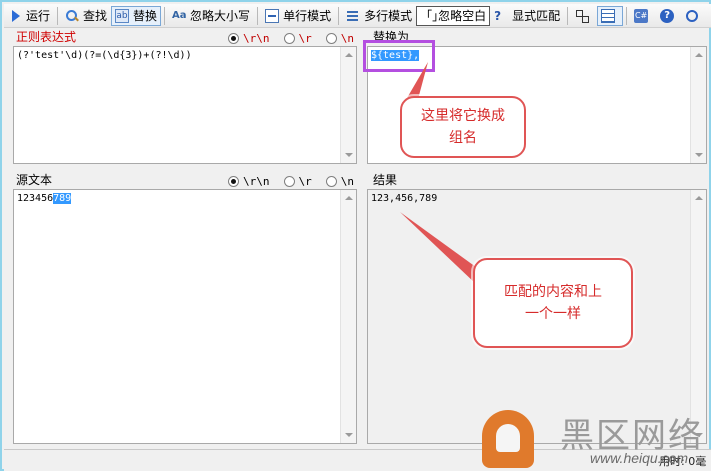 Image resolution: width=711 pixels, height=471 pixels. What do you see at coordinates (596, 439) in the screenshot?
I see `watermark: 黑区网络 www.heiqu.com` at bounding box center [596, 439].